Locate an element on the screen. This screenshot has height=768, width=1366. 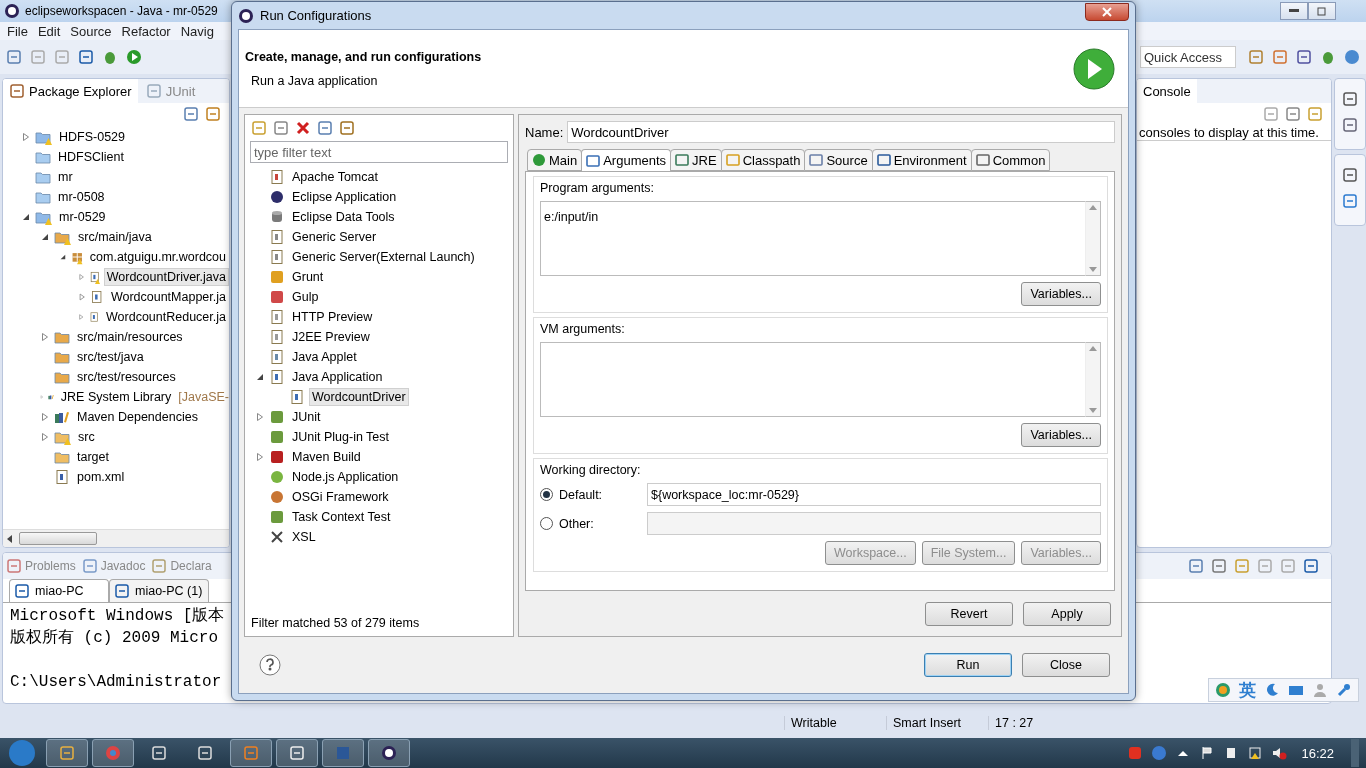
document-app-icon is located at coordinates (343, 753).